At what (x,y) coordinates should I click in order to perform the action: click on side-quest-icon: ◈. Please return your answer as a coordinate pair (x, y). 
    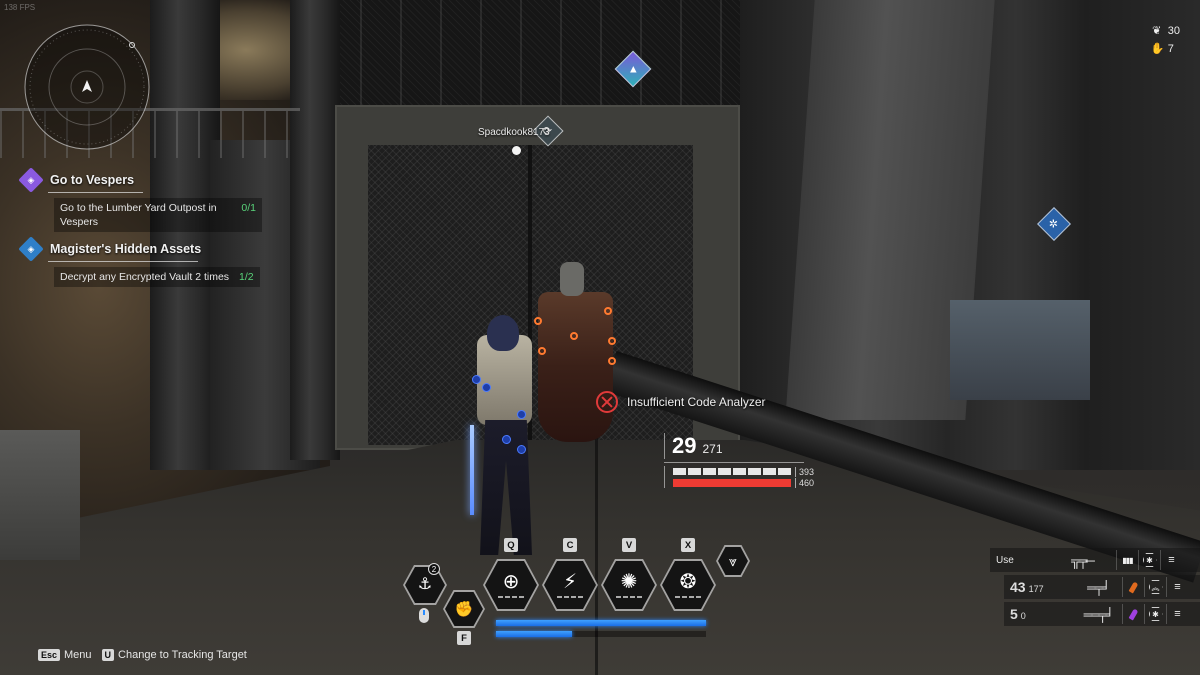
    Looking at the image, I should click on (31, 249).